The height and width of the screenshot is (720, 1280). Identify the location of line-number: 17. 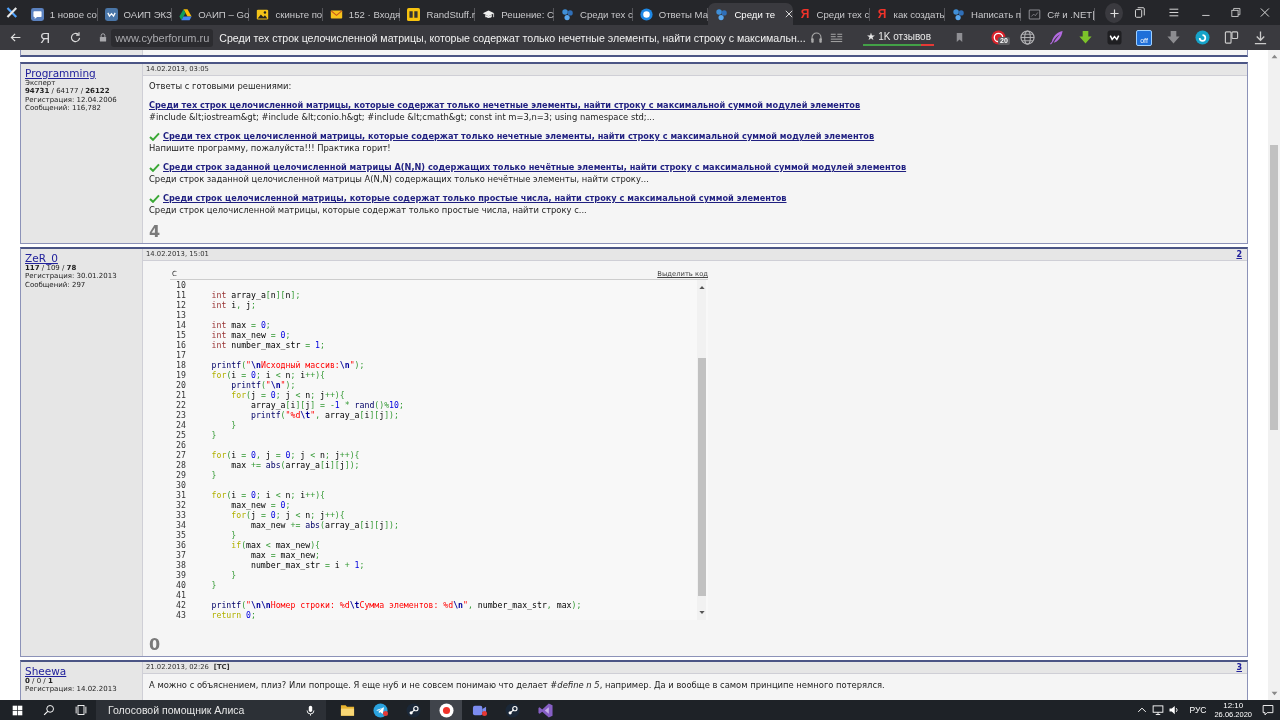
(181, 355).